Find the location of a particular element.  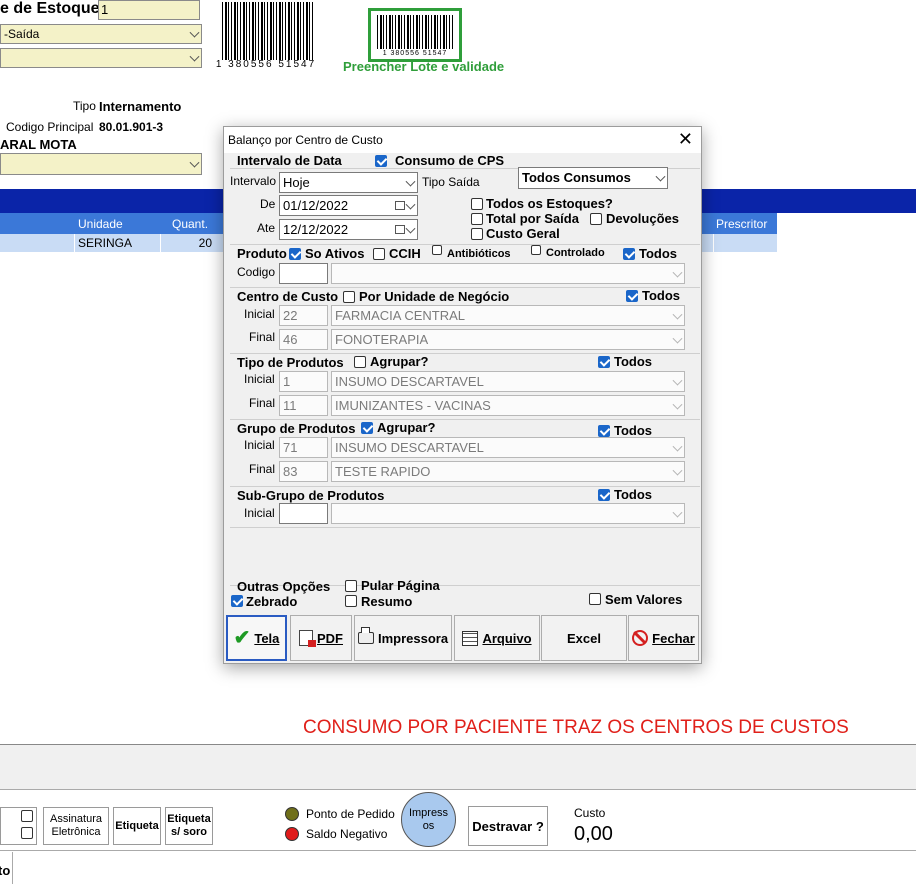

tipo-saida-select: Todos Consumos is located at coordinates (593, 178).